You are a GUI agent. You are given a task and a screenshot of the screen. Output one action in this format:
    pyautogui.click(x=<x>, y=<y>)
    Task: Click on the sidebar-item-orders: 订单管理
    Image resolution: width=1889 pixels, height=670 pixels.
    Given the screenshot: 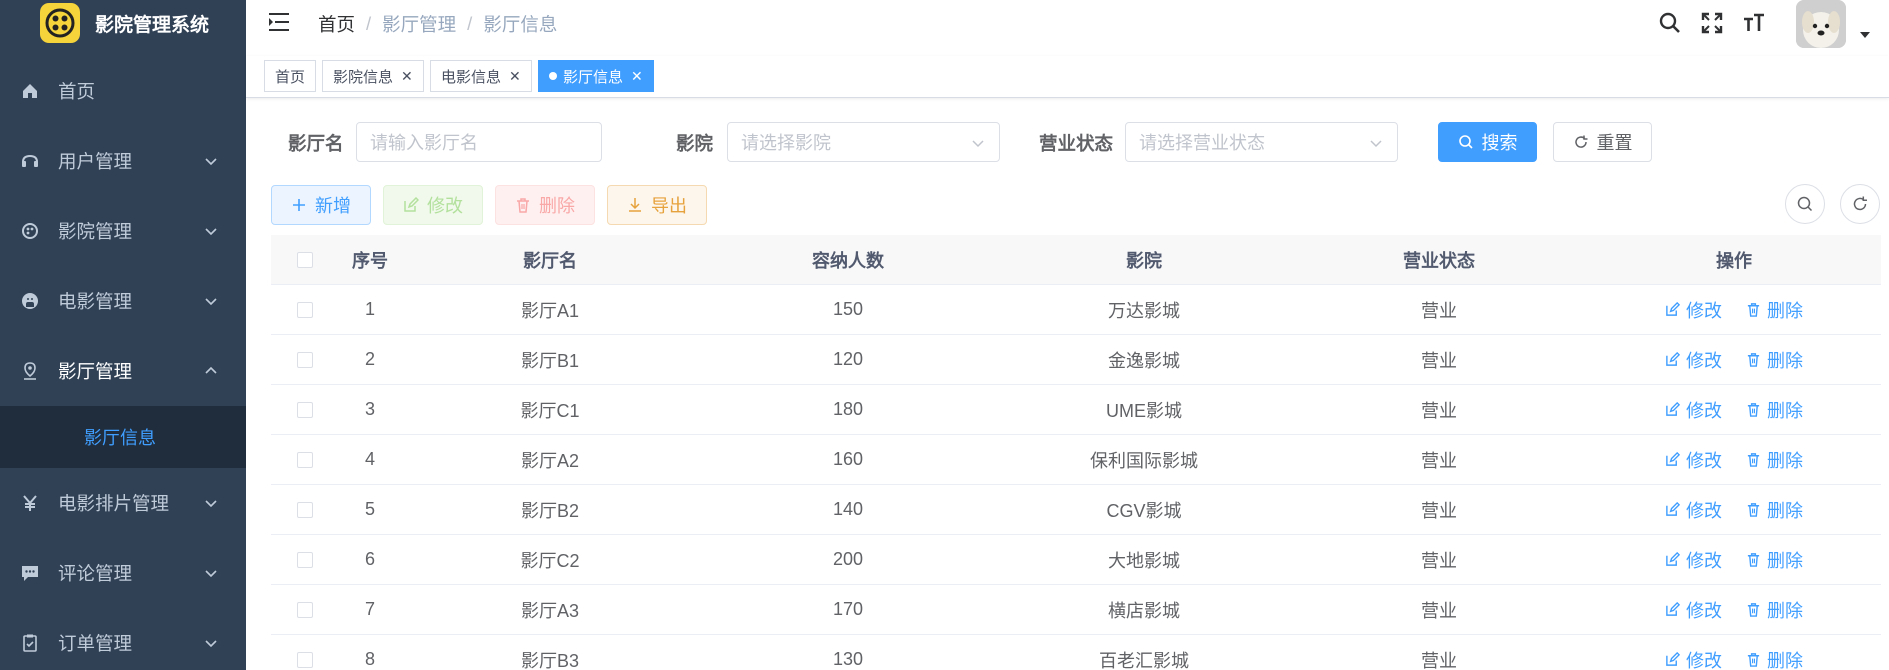 What is the action you would take?
    pyautogui.click(x=123, y=639)
    